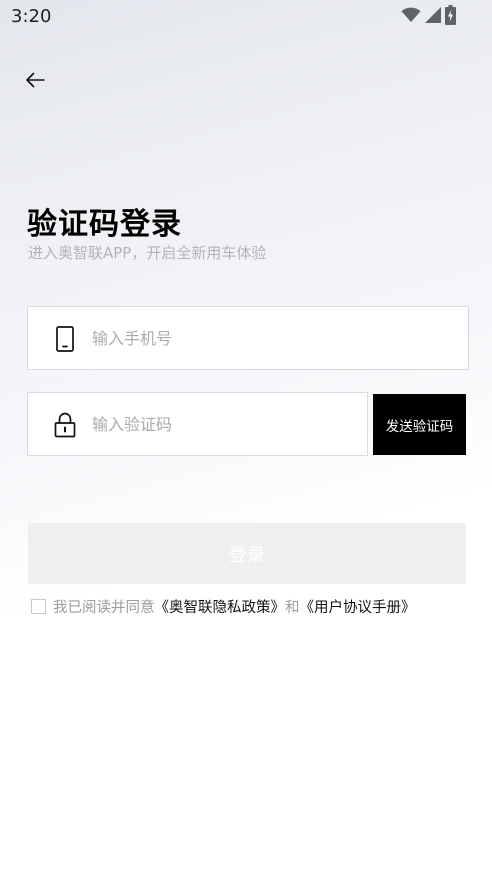  Describe the element at coordinates (247, 553) in the screenshot. I see `login-button: 登录` at that location.